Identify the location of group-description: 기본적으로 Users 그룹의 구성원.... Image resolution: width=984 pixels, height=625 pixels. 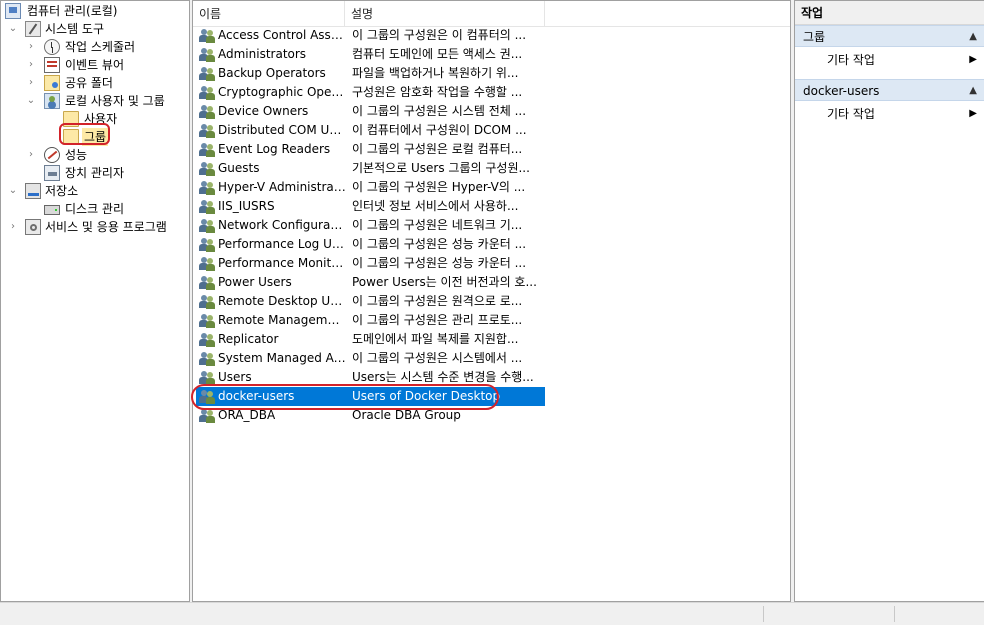
(441, 168).